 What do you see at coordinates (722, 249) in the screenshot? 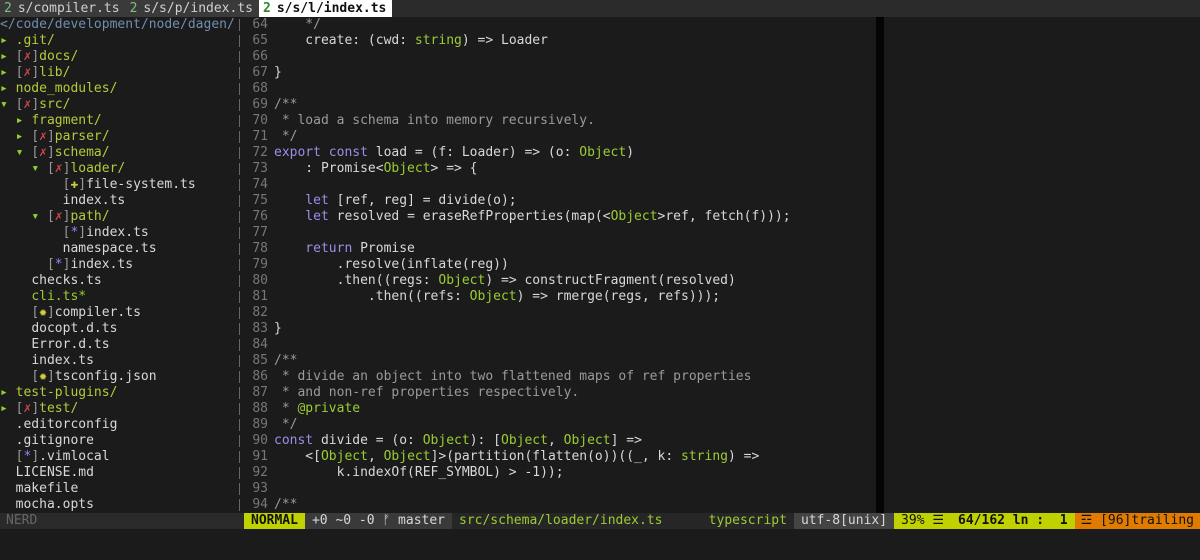
I see `code-line: 78 return Promise` at bounding box center [722, 249].